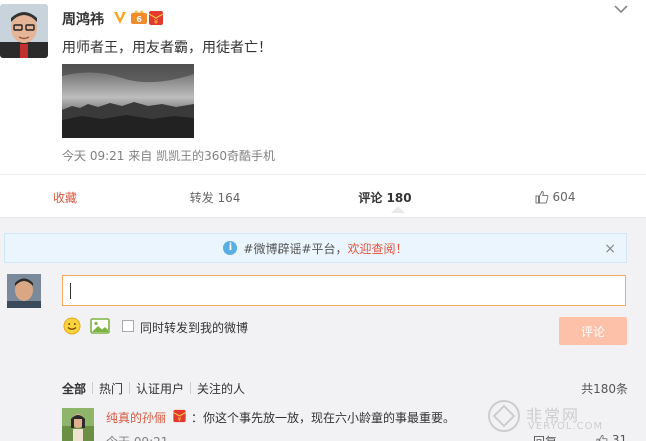 The width and height of the screenshot is (646, 441). I want to click on verified-v-icon, so click(120, 18).